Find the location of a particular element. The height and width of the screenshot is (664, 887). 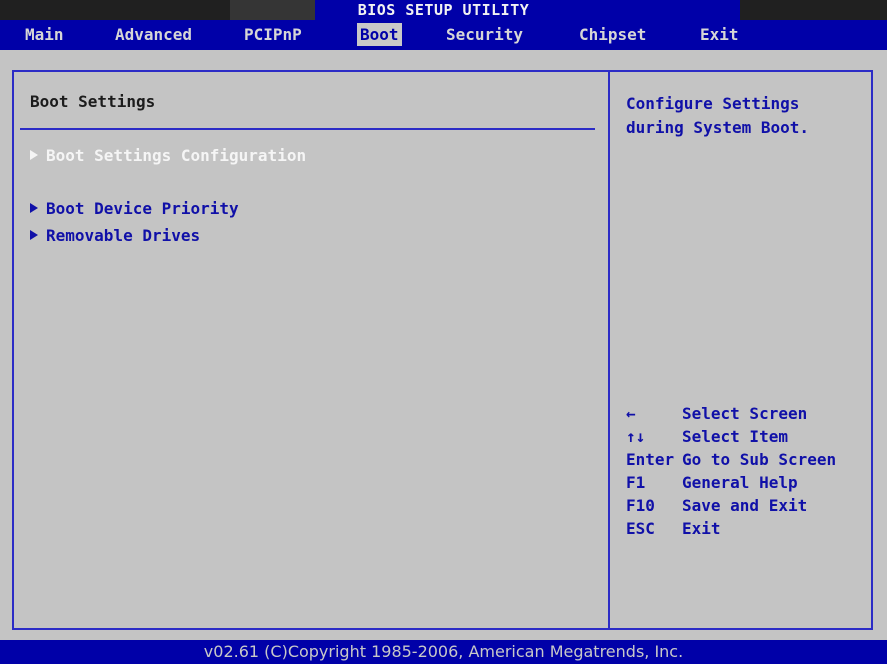

key-row-f10: F10 Save and Exit is located at coordinates (746, 505).